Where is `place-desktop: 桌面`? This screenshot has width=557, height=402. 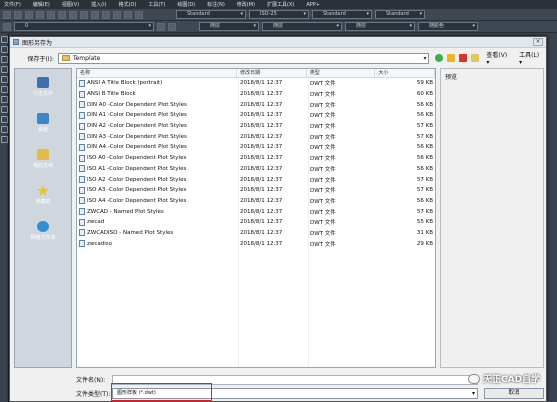
place-desktop: 桌面 is located at coordinates (43, 123).